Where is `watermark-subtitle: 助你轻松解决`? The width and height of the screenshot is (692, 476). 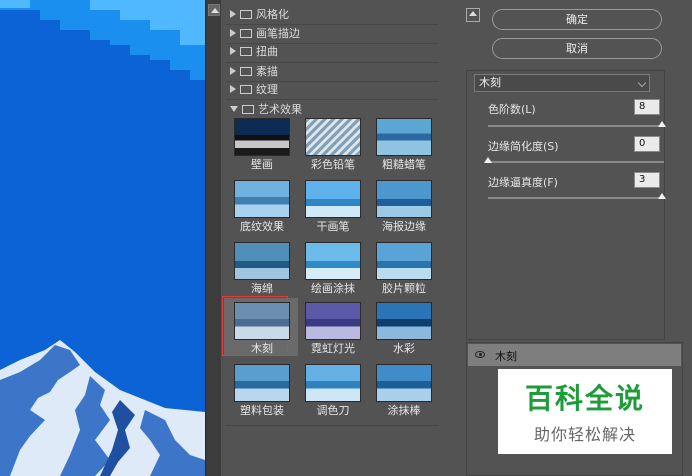 watermark-subtitle: 助你轻松解决 is located at coordinates (584, 434).